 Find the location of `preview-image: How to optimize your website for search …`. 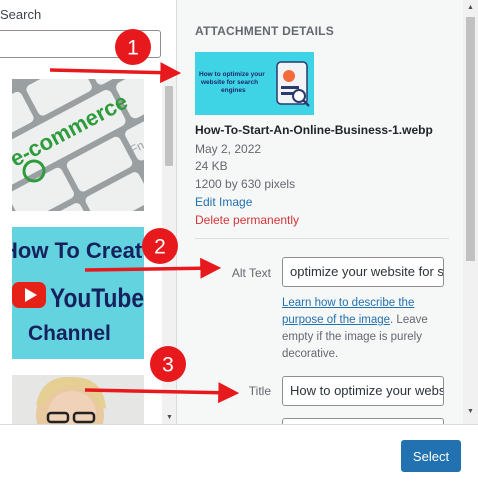

preview-image: How to optimize your website for search … is located at coordinates (254, 83).